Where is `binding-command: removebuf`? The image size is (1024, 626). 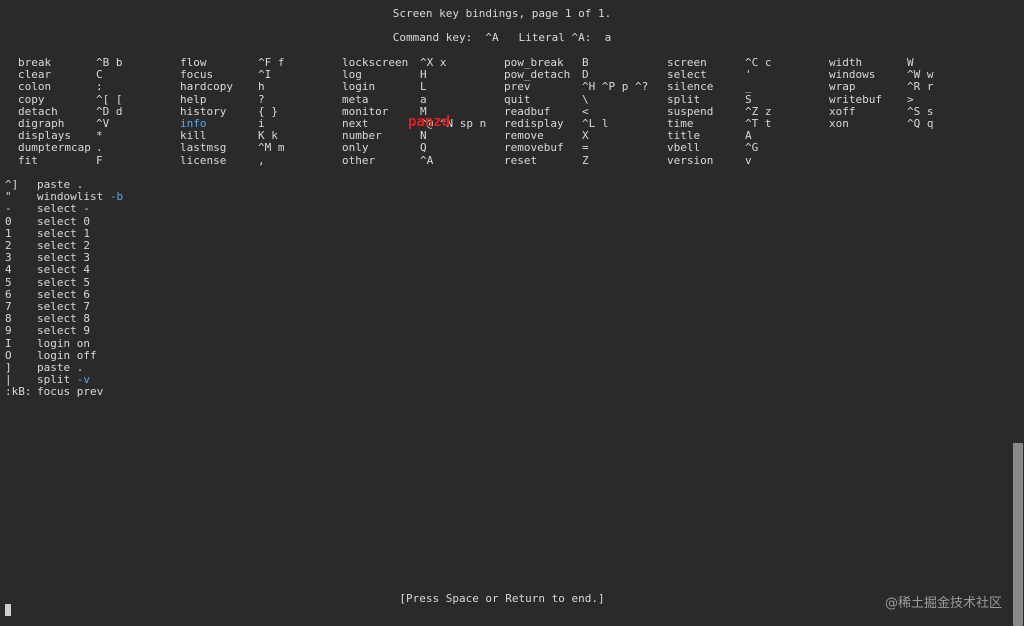 binding-command: removebuf is located at coordinates (534, 148).